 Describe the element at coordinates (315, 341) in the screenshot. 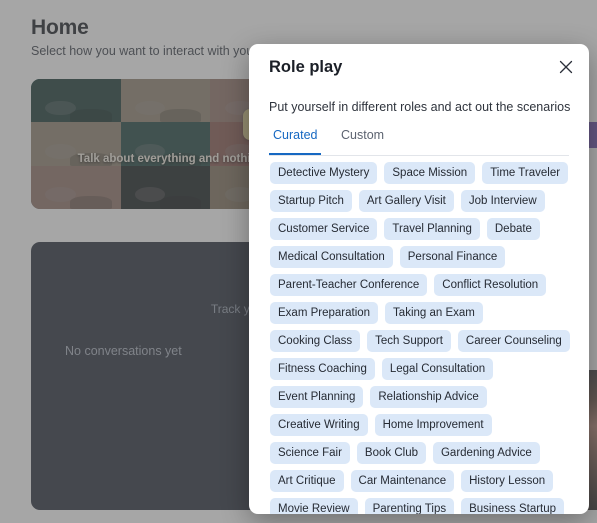

I see `scenario-chip: Cooking Class` at that location.